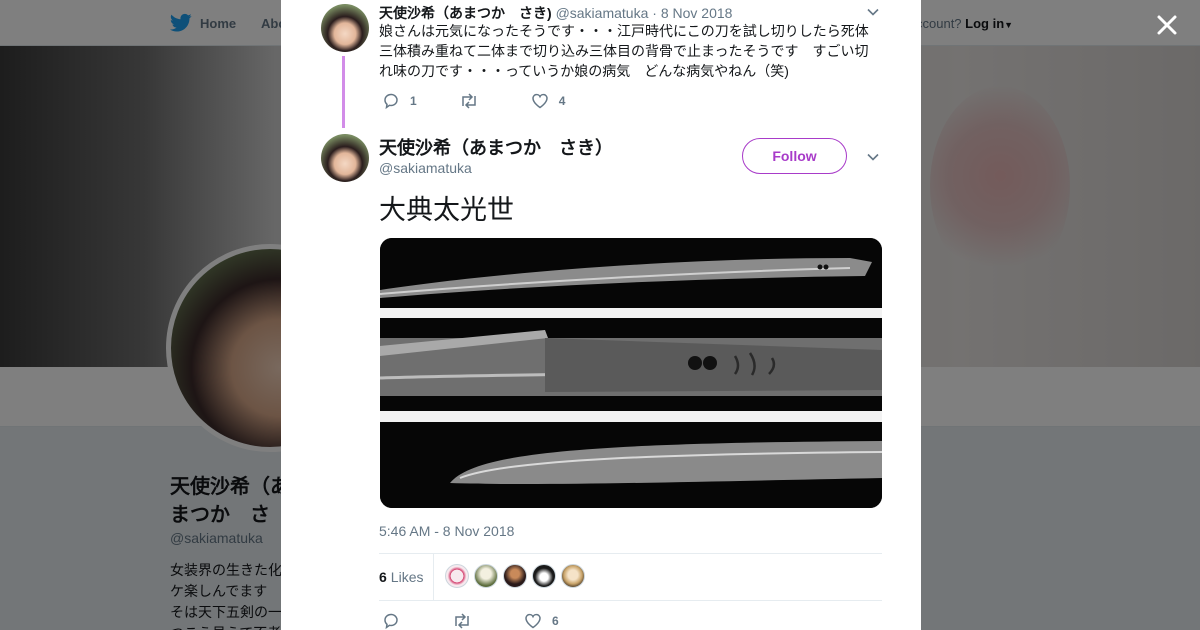 This screenshot has height=630, width=1200. Describe the element at coordinates (413, 101) in the screenshot. I see `parent-reply-count: 1` at that location.